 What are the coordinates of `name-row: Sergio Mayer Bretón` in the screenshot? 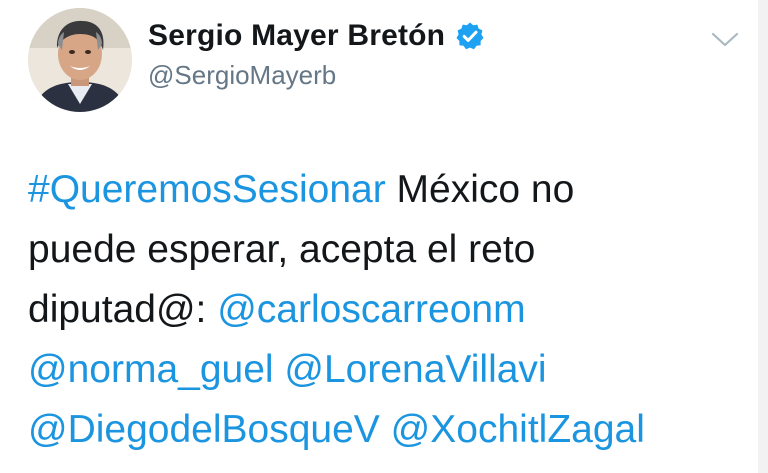 It's located at (316, 36).